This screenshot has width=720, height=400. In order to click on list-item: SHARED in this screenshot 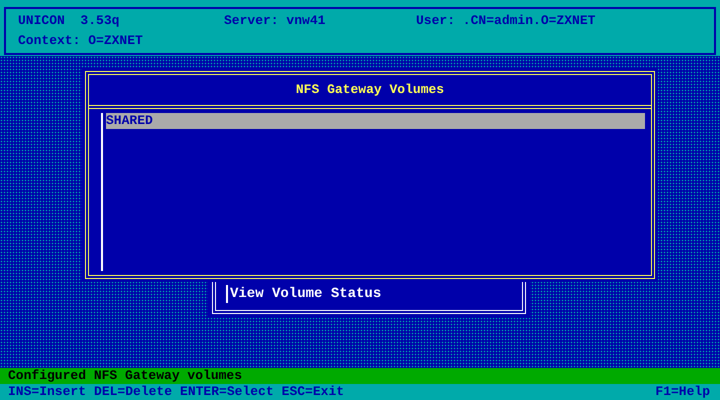, I will do `click(375, 121)`.